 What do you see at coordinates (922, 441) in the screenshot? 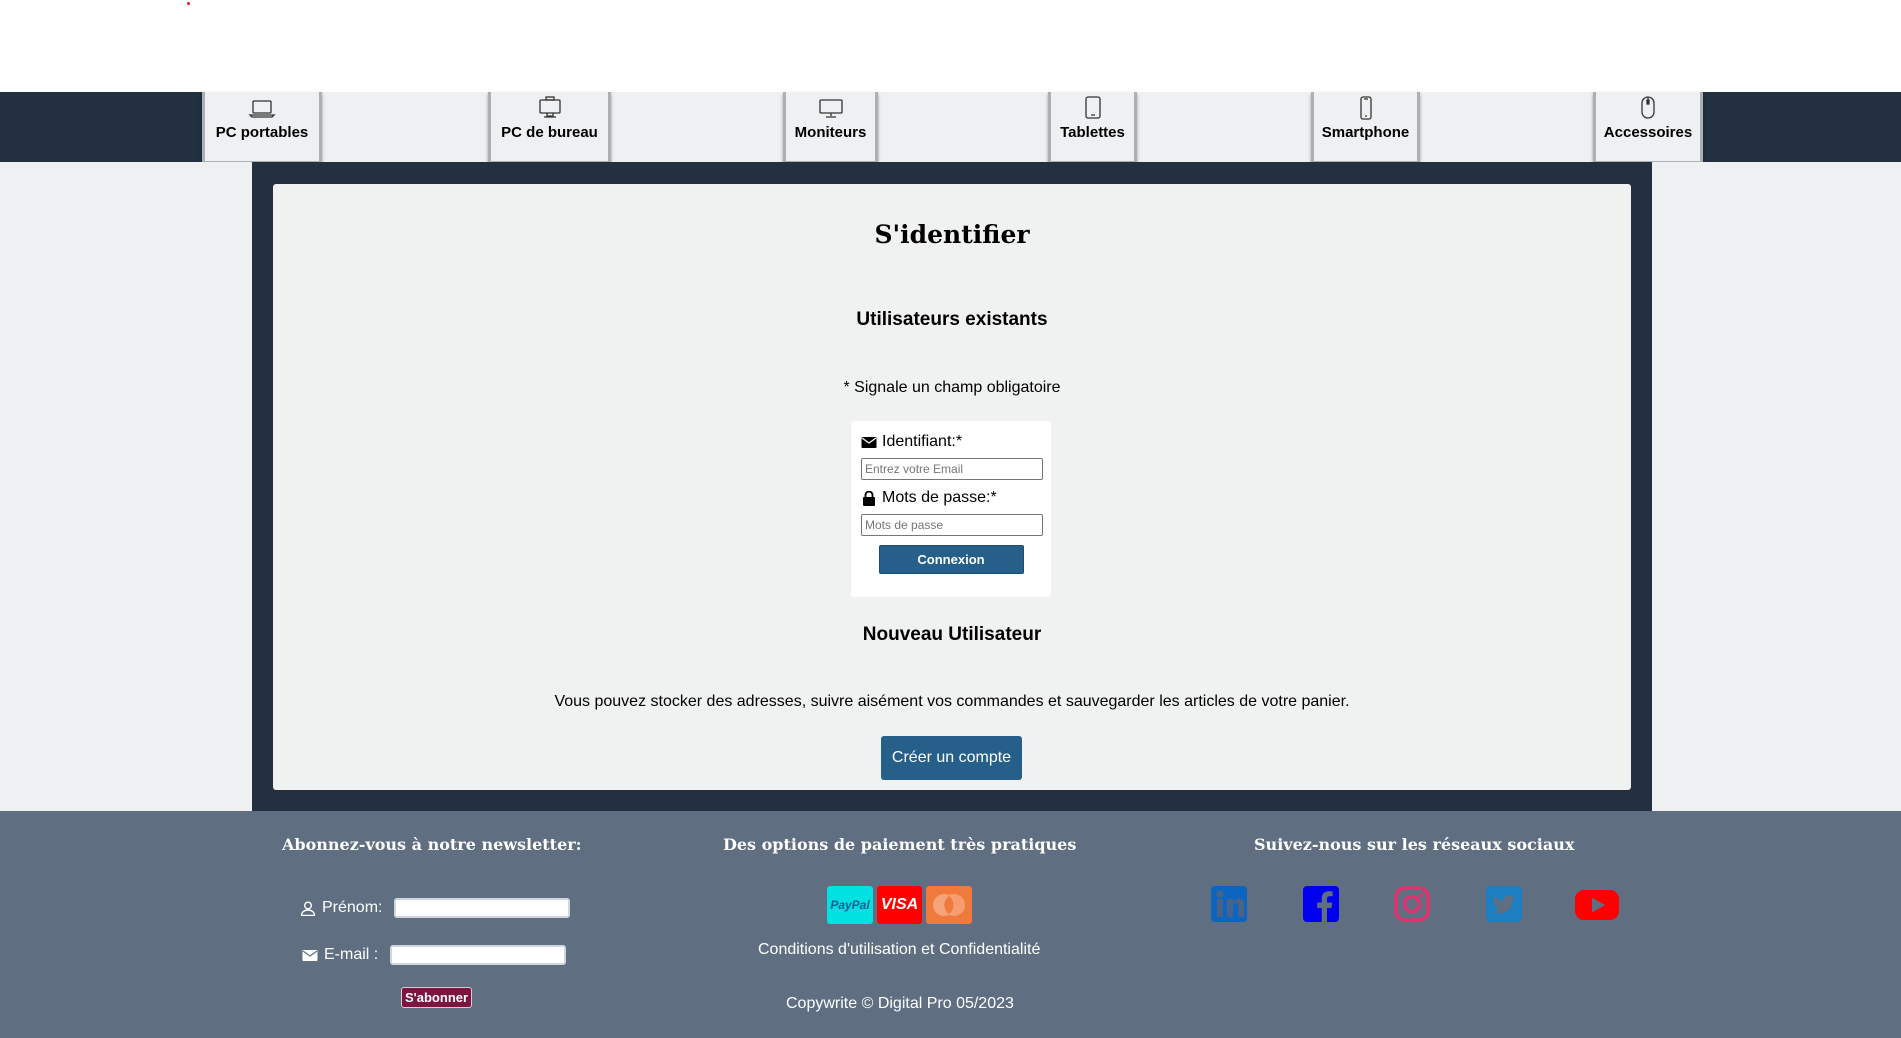
I see `identifier-label-text: Identifiant:*` at bounding box center [922, 441].